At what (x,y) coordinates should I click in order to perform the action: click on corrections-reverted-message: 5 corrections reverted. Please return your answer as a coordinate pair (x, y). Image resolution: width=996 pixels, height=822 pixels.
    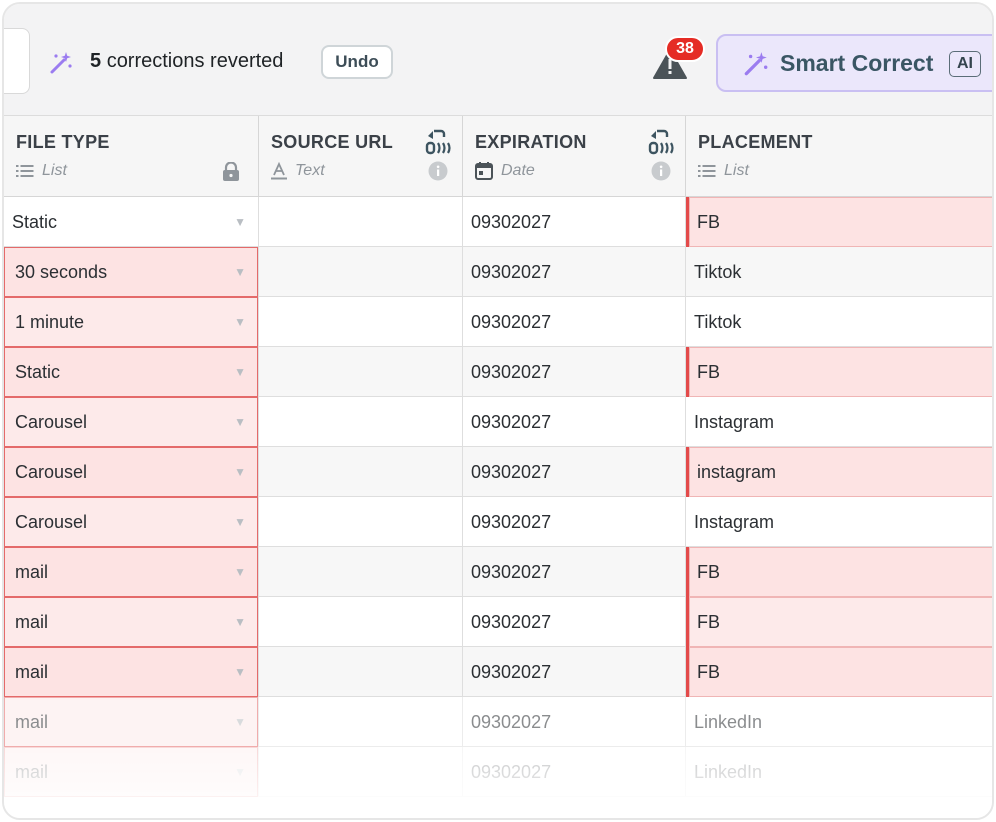
    Looking at the image, I should click on (186, 61).